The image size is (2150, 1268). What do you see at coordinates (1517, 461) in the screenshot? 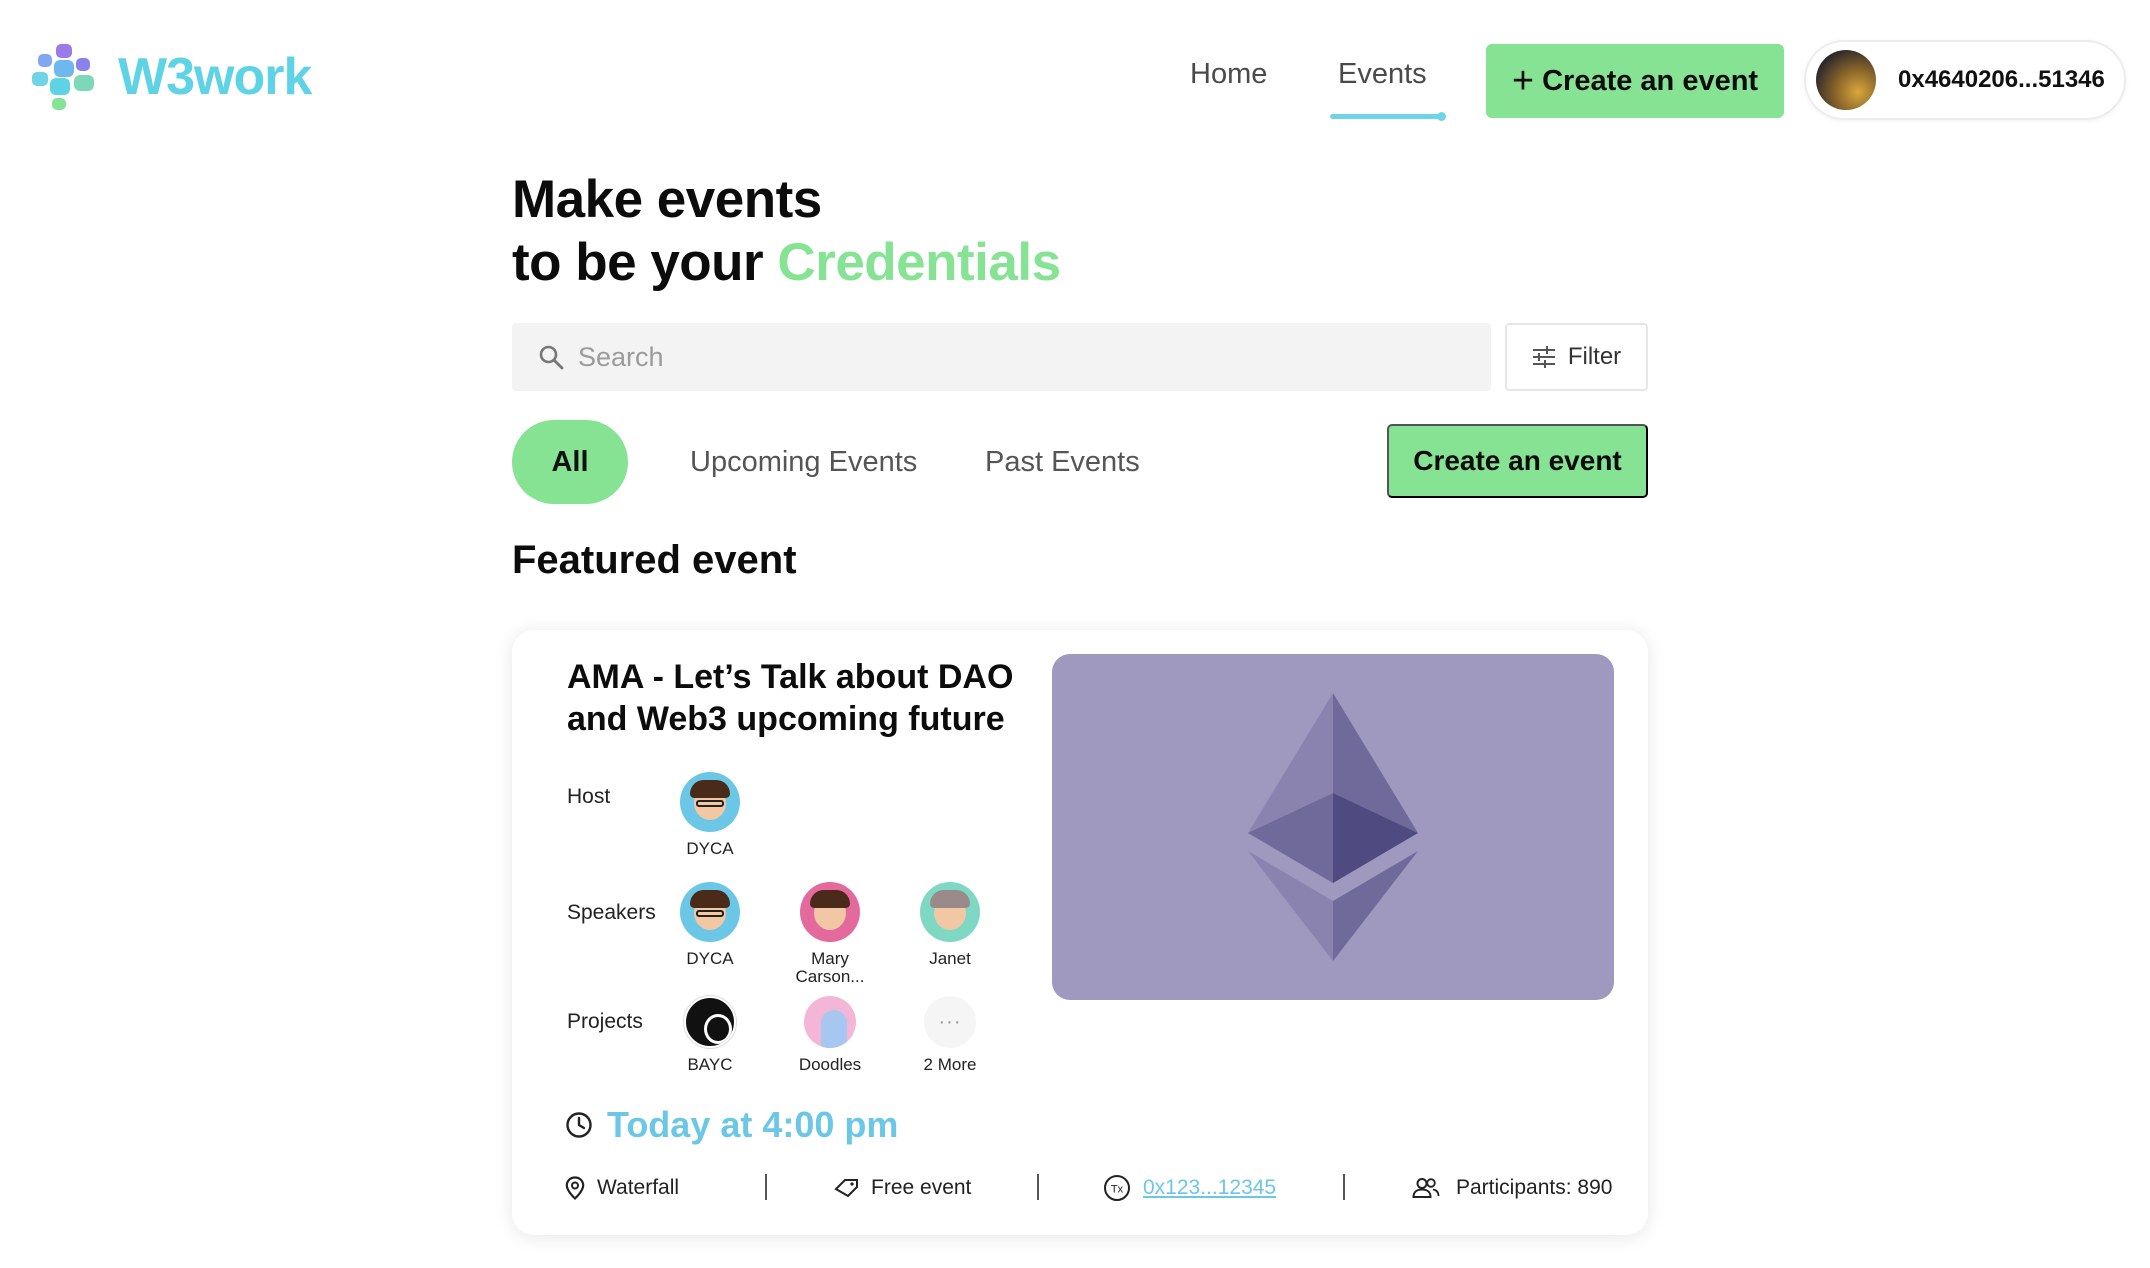
I see `create-event-button: Create an event` at bounding box center [1517, 461].